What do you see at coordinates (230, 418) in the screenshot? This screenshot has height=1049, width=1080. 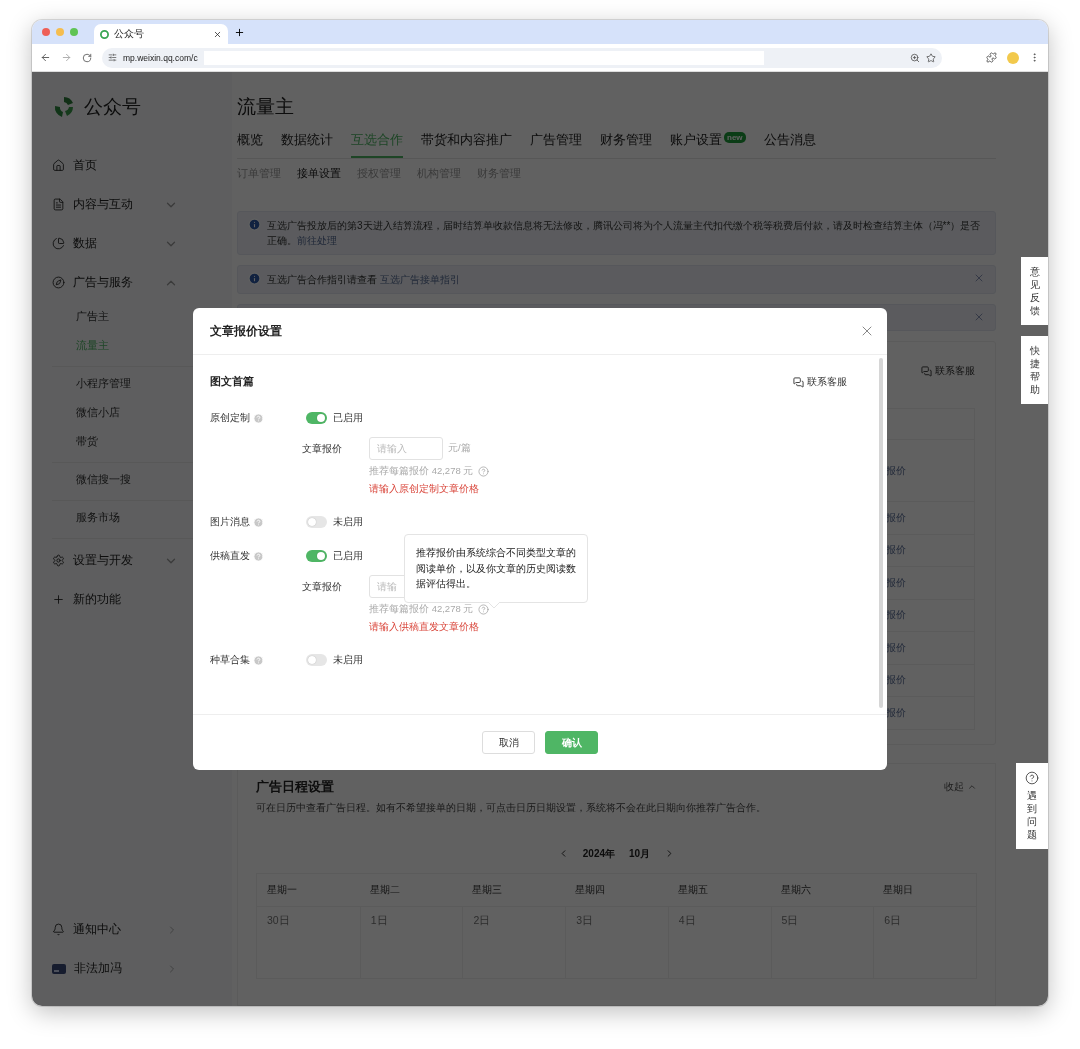 I see `setting-label: 原创定制` at bounding box center [230, 418].